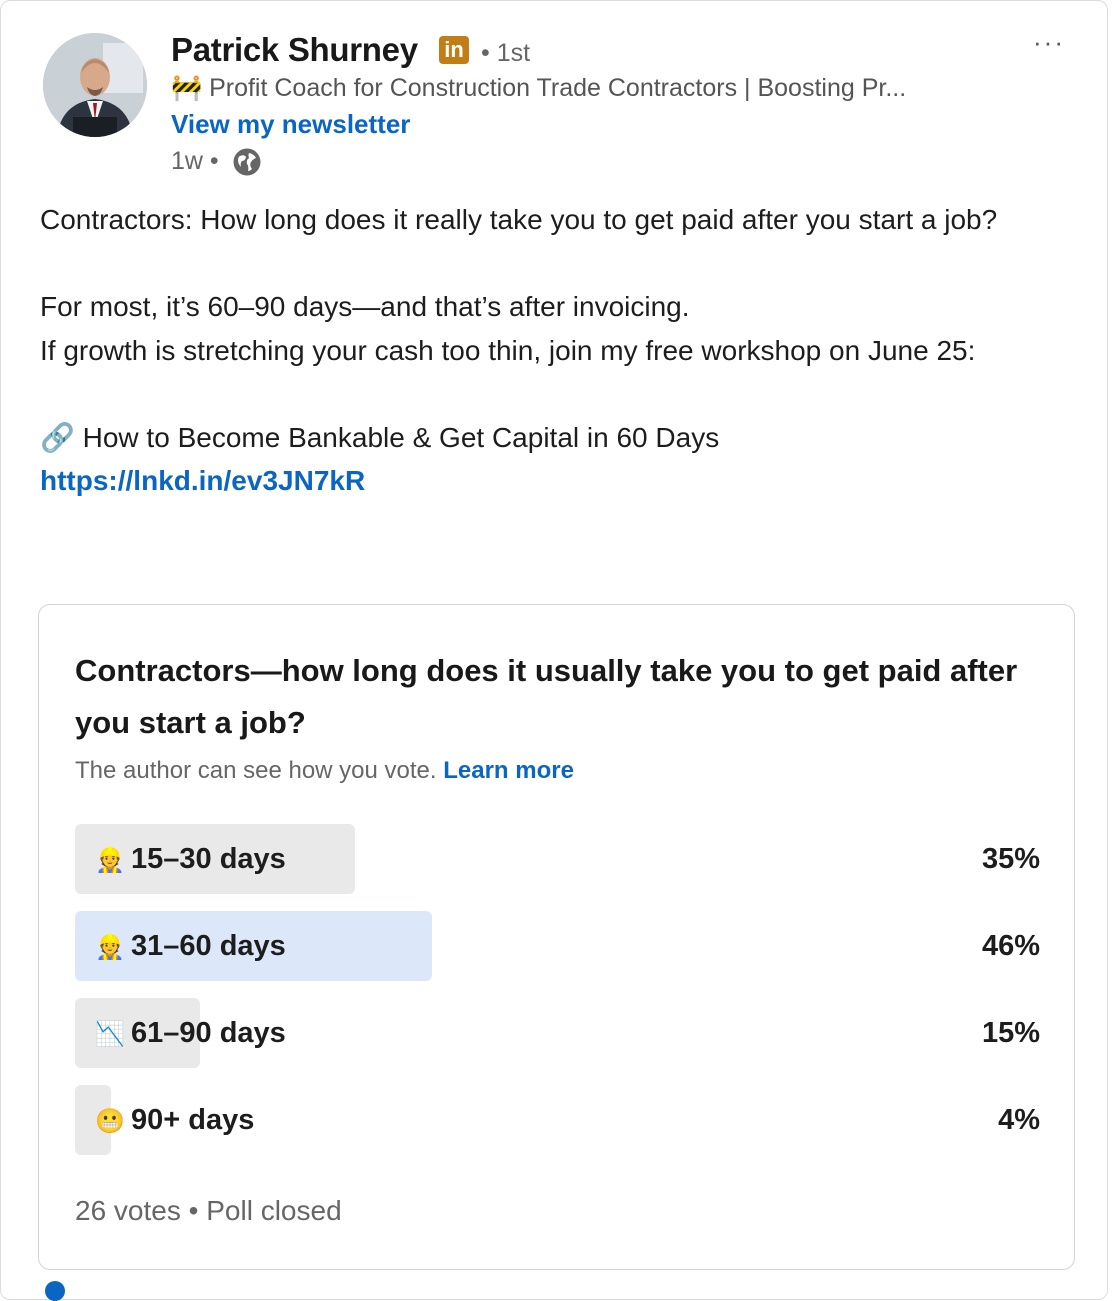 Image resolution: width=1118 pixels, height=1301 pixels. What do you see at coordinates (128, 1210) in the screenshot?
I see `vote-count: 26 votes` at bounding box center [128, 1210].